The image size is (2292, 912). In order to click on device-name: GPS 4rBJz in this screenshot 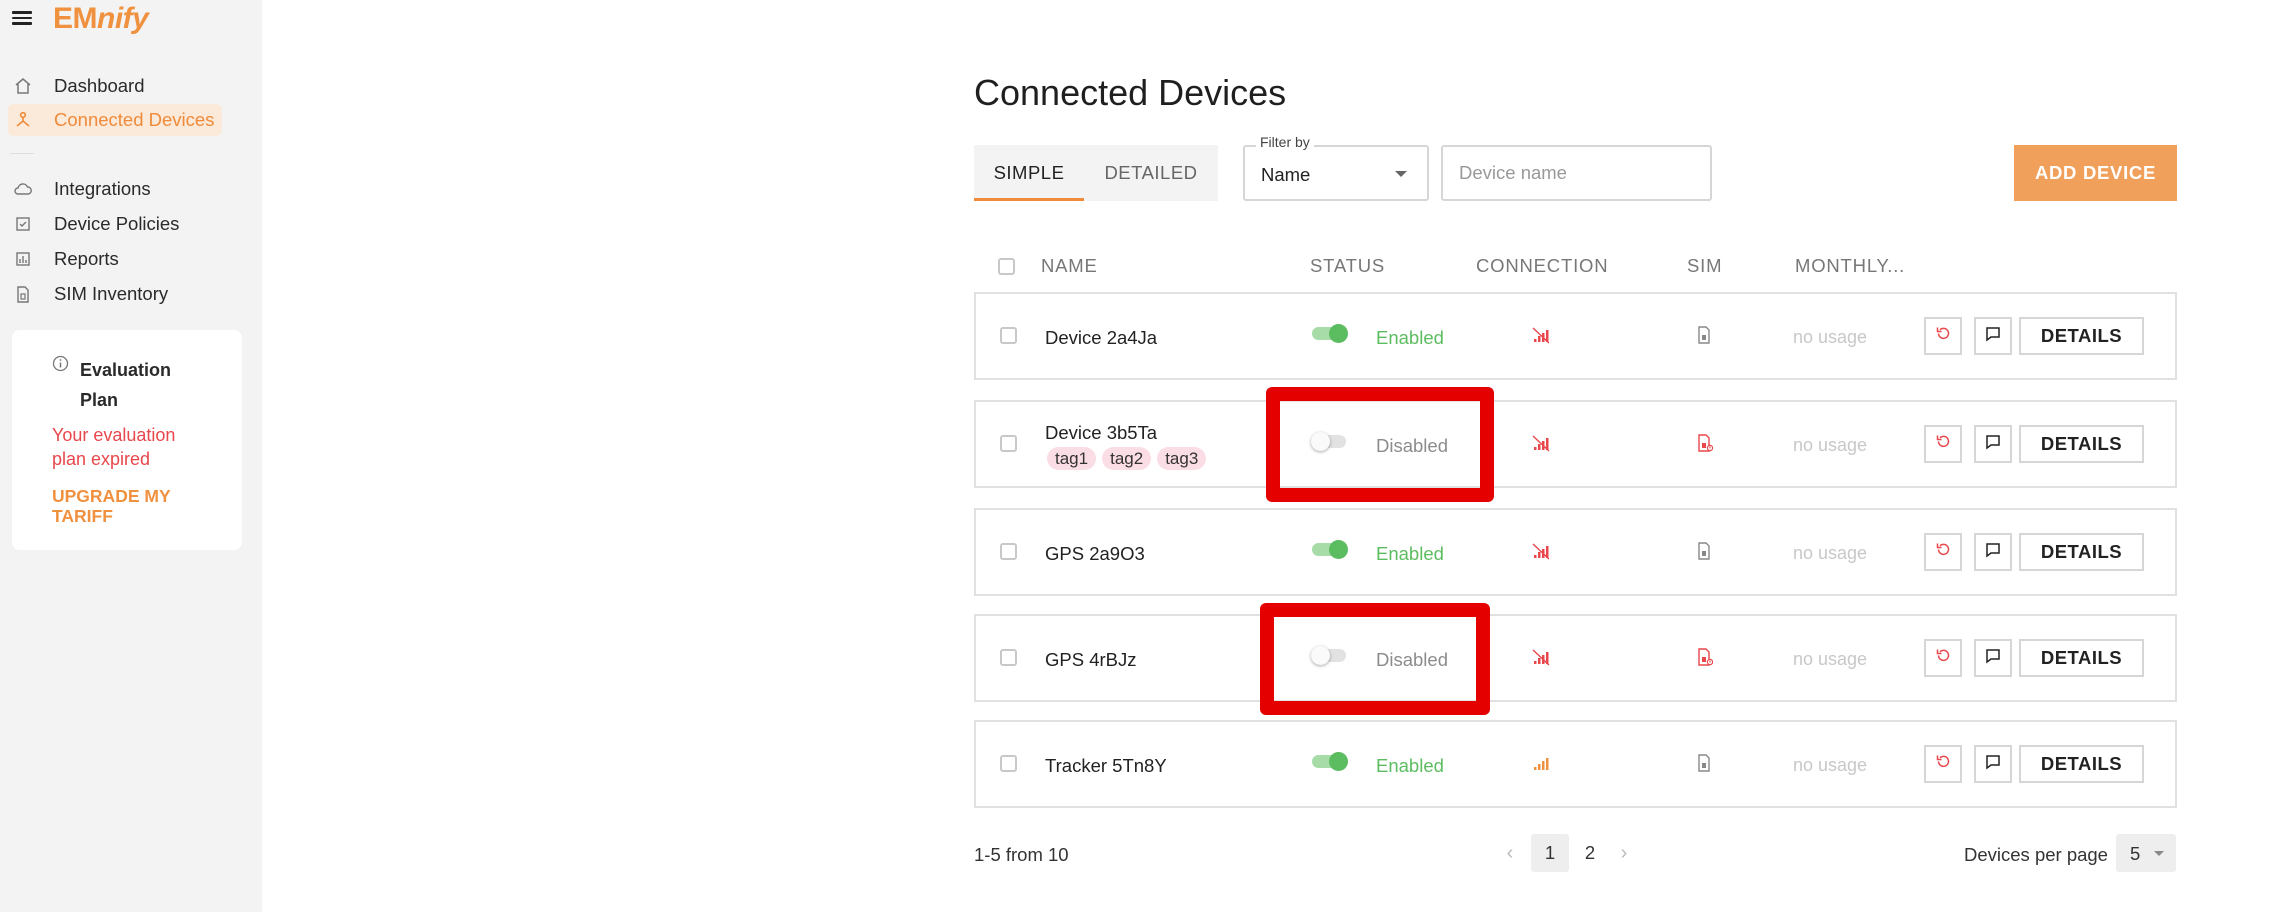, I will do `click(1091, 659)`.